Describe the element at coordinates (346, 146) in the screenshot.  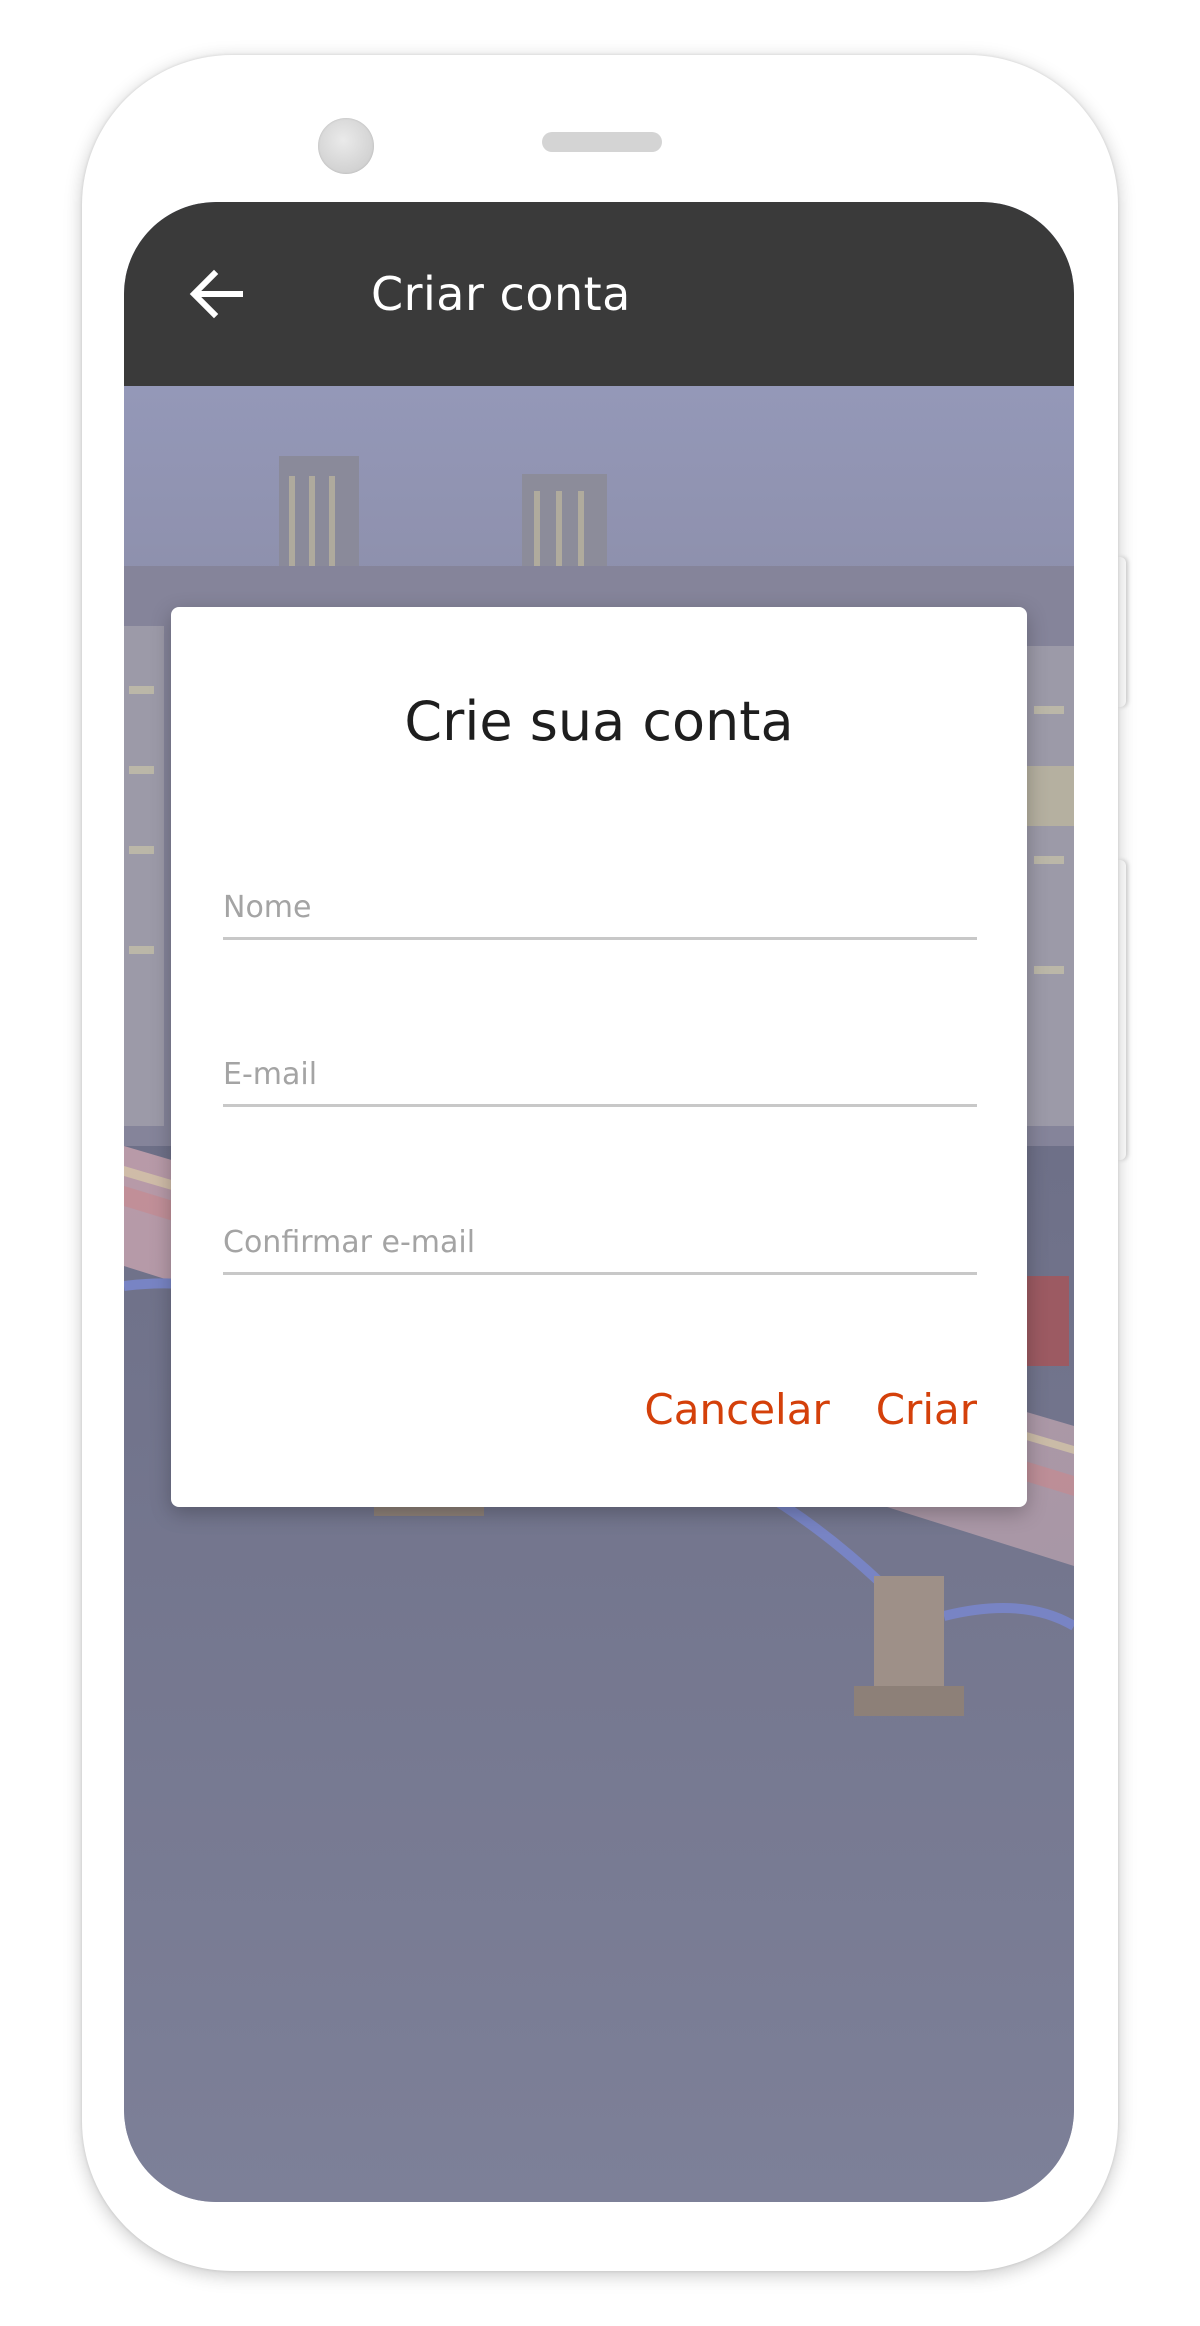
I see `camera-icon` at that location.